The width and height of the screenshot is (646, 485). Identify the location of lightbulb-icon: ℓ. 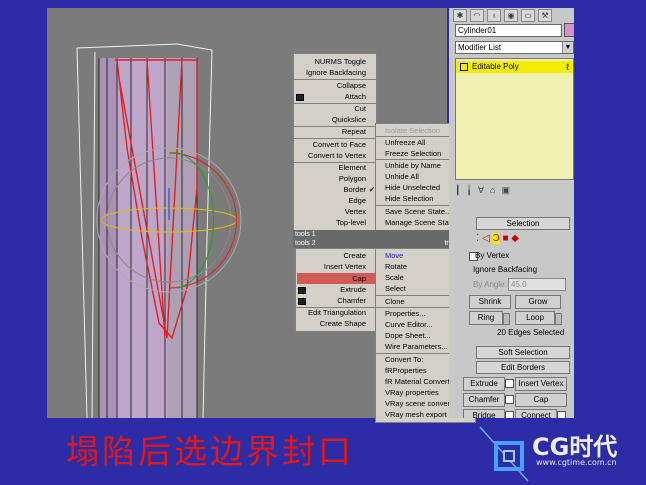
(567, 67).